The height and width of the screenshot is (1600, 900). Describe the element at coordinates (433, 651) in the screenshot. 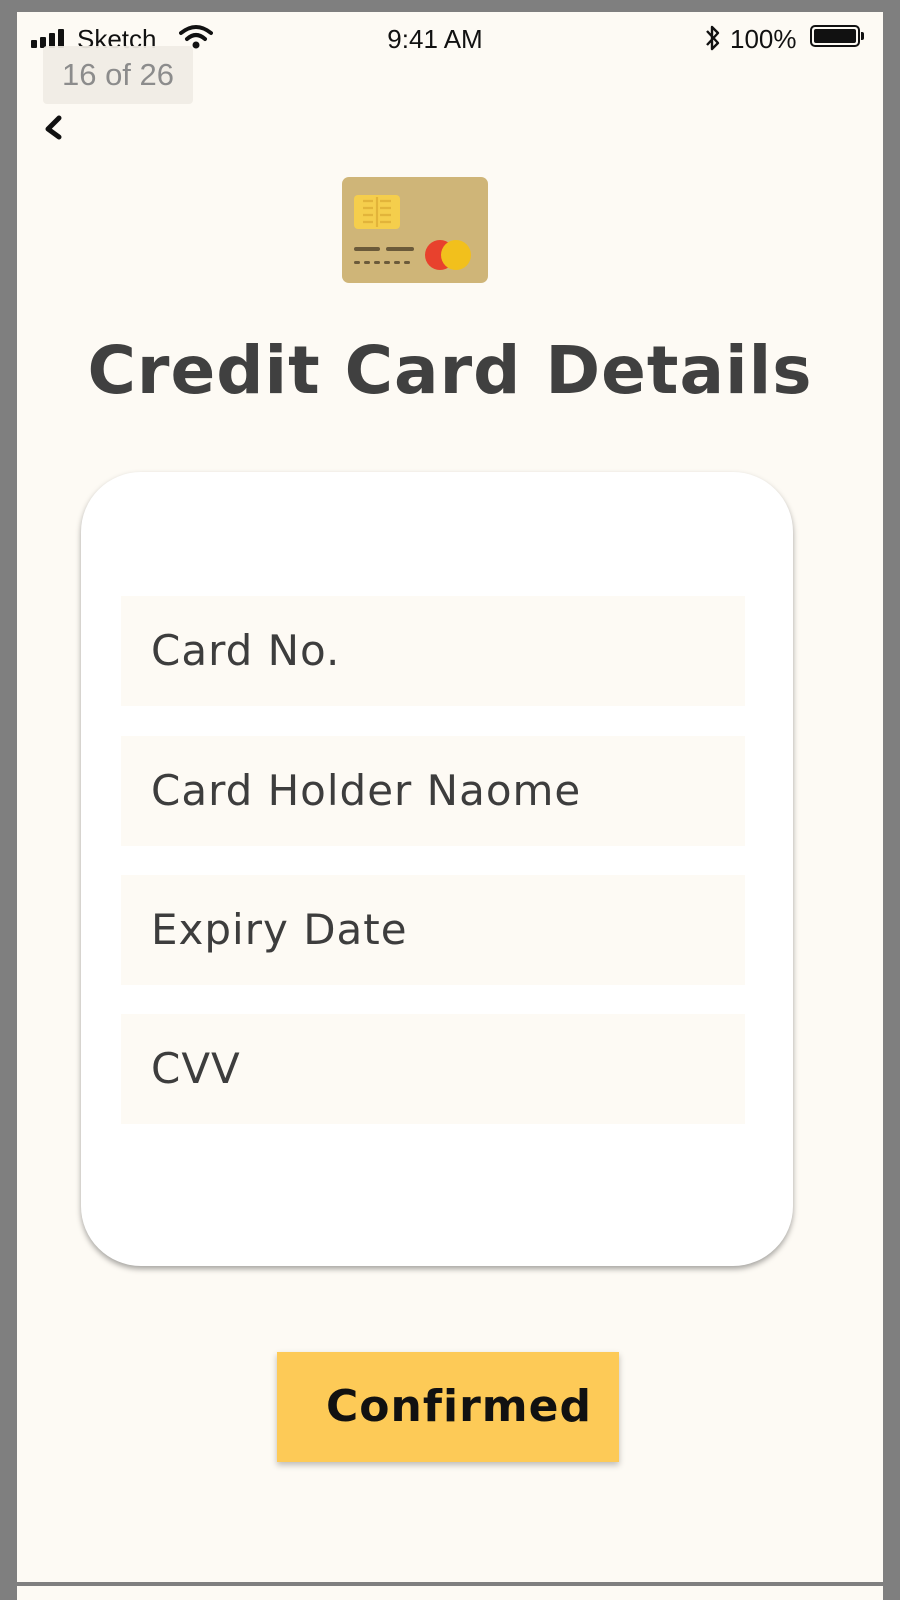

I see `card-number-field: Card No.` at that location.